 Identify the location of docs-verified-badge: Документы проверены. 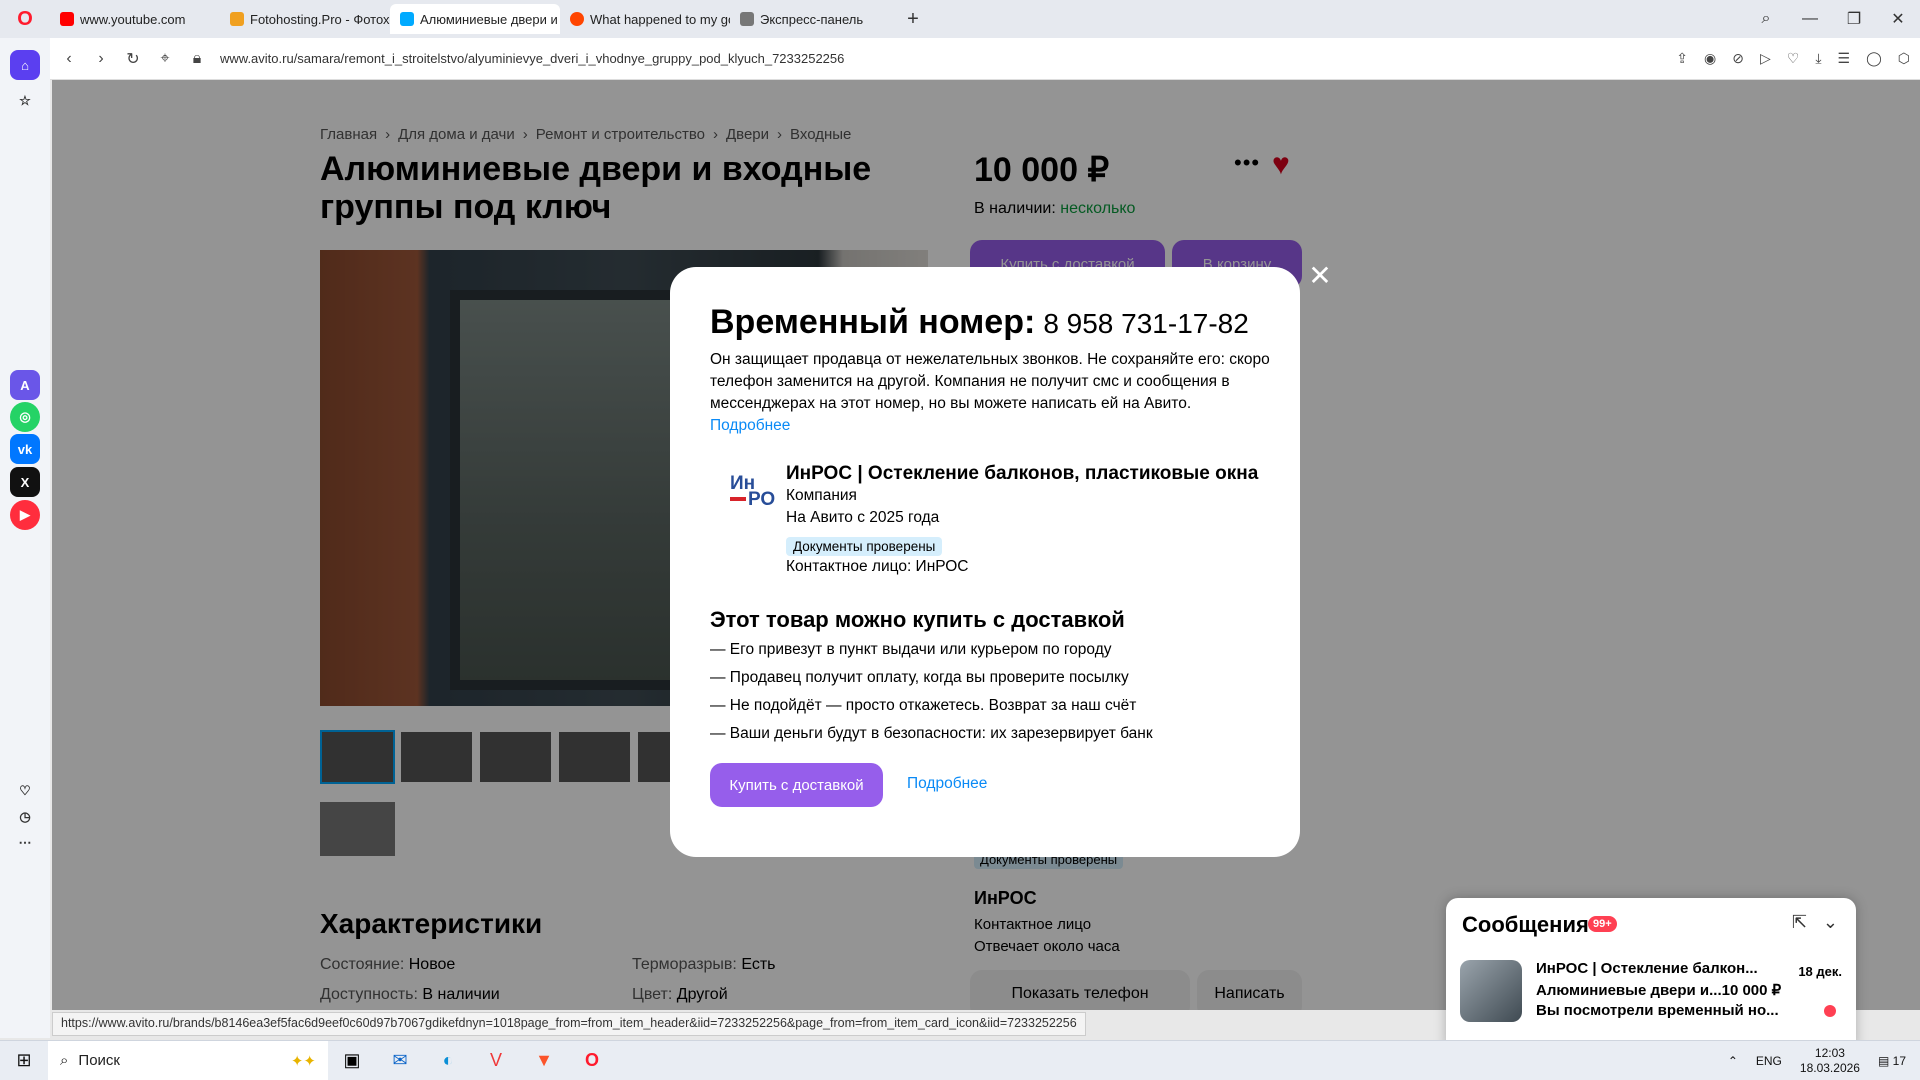
(864, 546).